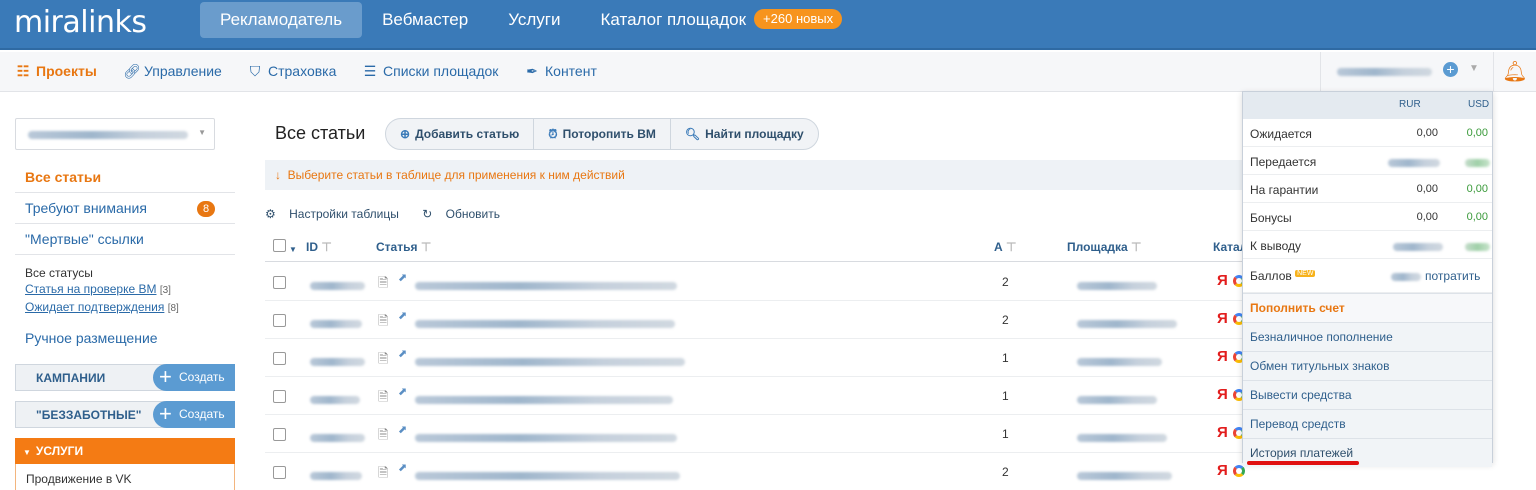 This screenshot has height=490, width=1536. Describe the element at coordinates (1514, 72) in the screenshot. I see `notifications-bell-icon: 🔔︎` at that location.